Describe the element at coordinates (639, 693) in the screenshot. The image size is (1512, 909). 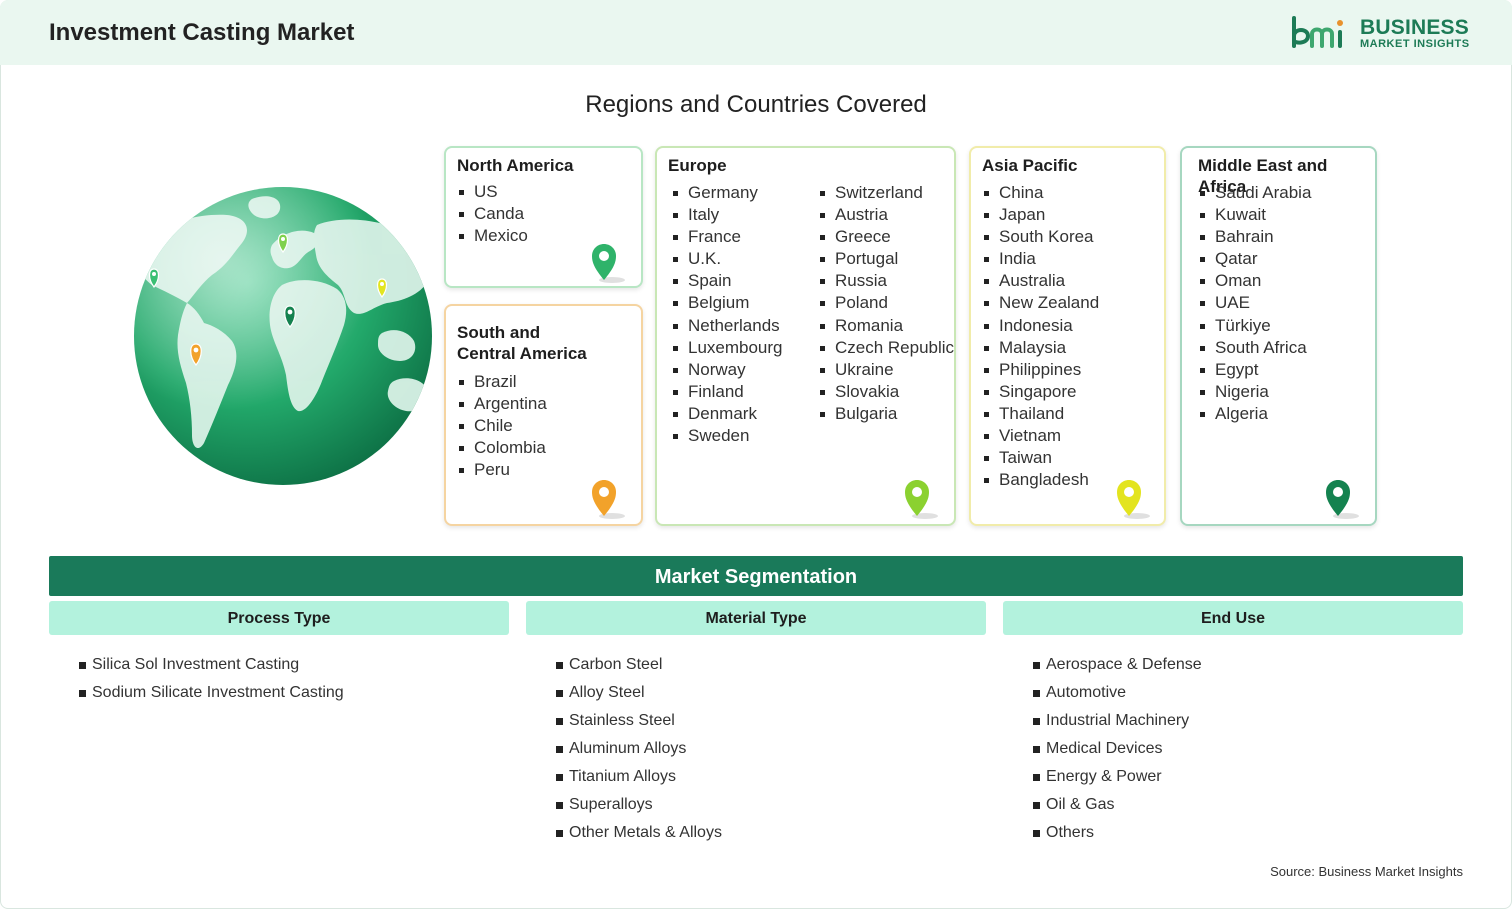
I see `list-item: Alloy Steel` at that location.